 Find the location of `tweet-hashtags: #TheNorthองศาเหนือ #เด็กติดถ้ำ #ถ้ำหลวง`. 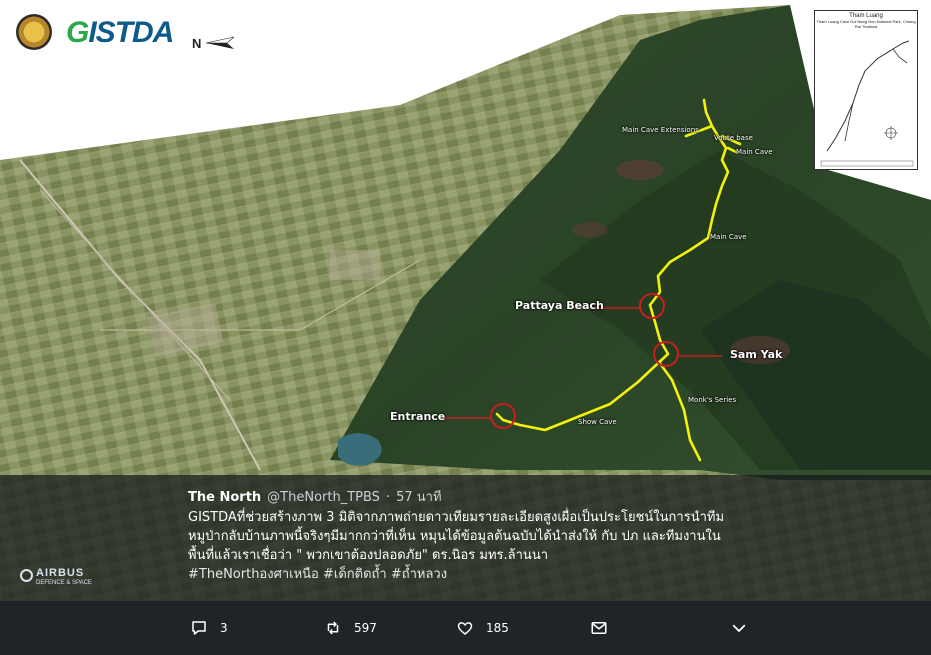

tweet-hashtags: #TheNorthองศาเหนือ #เด็กติดถ้ำ #ถ้ำหลวง is located at coordinates (468, 574).